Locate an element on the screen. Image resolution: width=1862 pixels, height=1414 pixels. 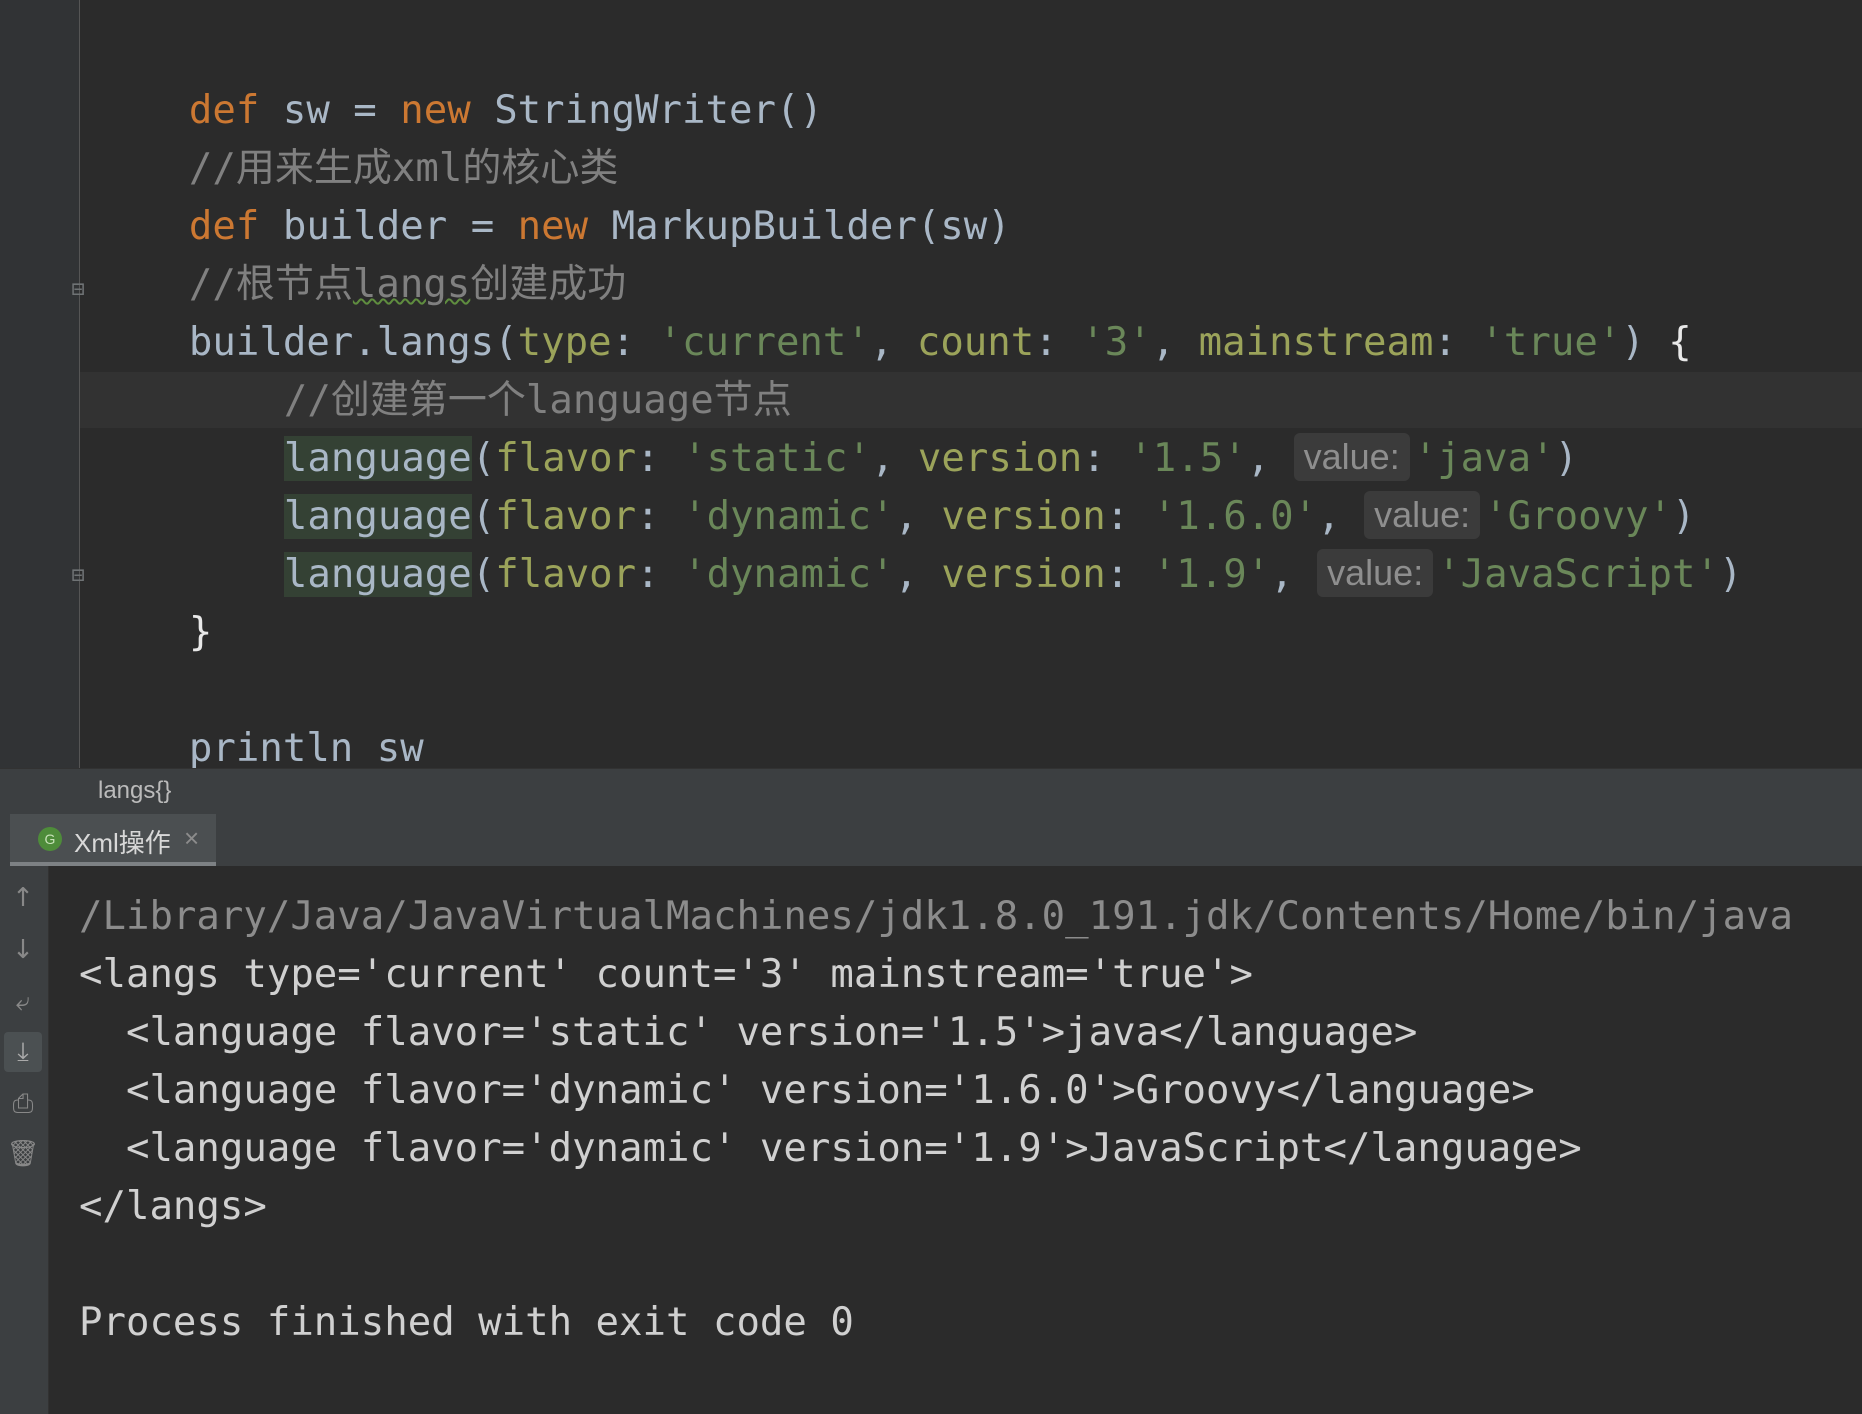
console-line: Process finished with exit code 0 is located at coordinates (466, 1322).